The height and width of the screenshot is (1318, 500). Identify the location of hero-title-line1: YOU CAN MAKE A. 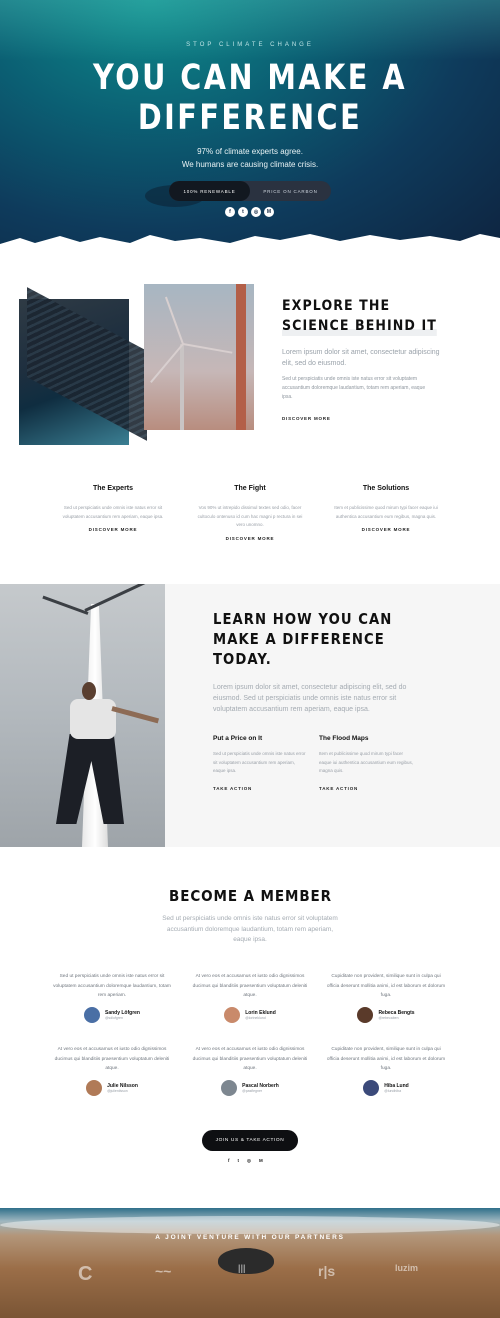
(250, 78).